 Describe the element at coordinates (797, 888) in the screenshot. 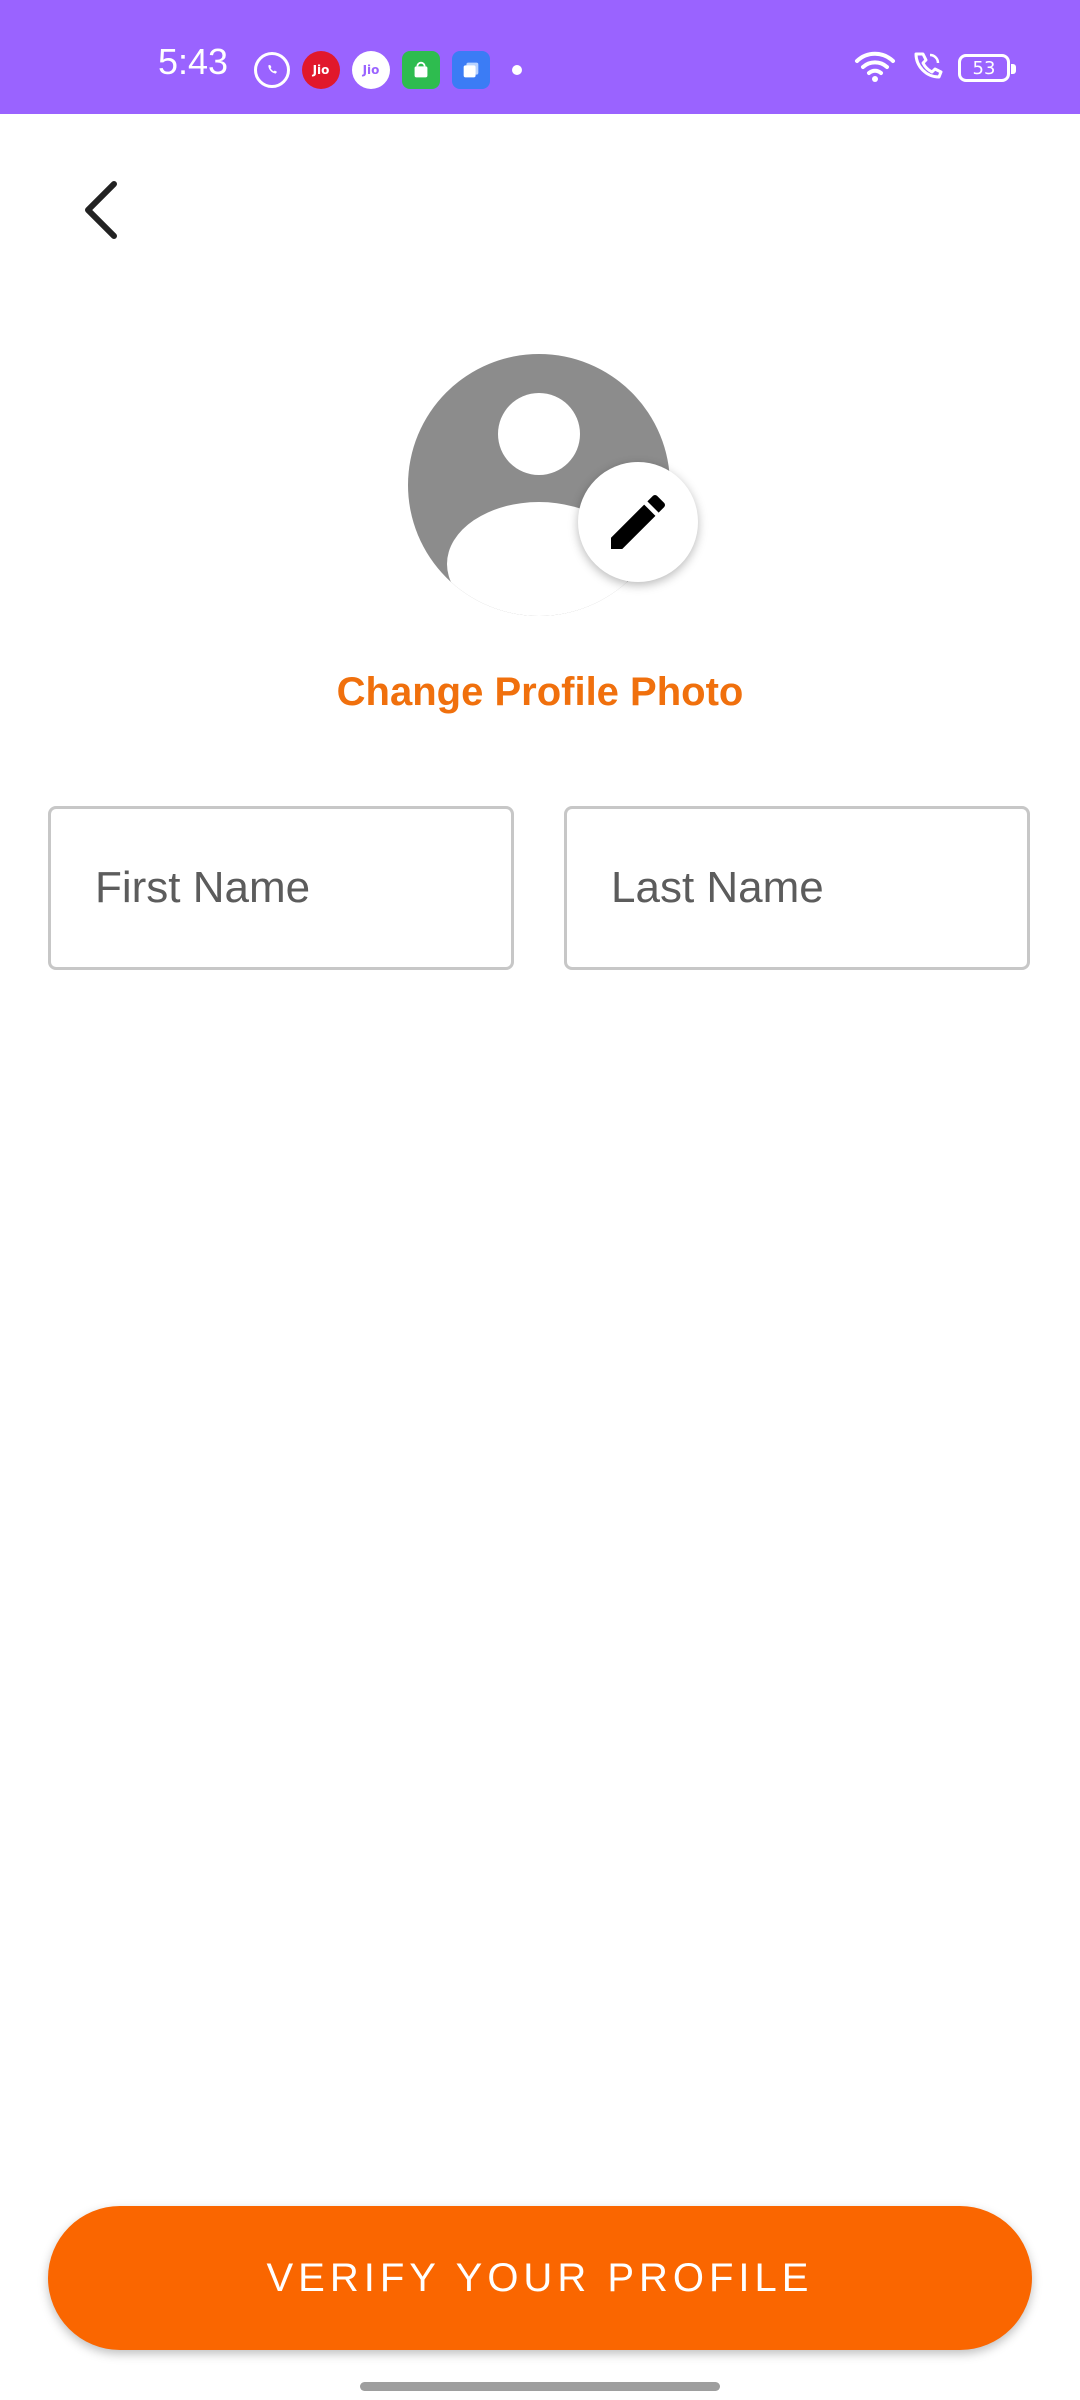

I see `last-name-input` at that location.